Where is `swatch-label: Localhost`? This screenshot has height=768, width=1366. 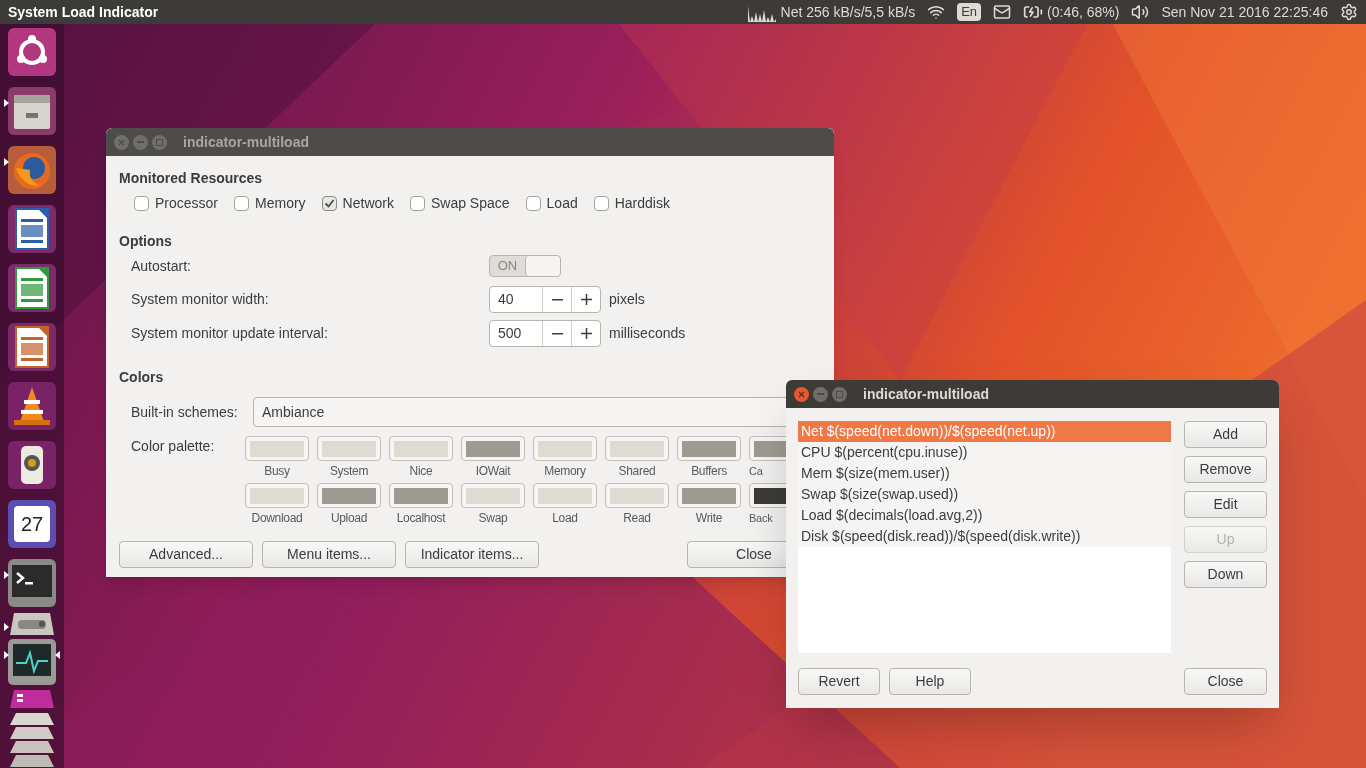
swatch-label: Localhost is located at coordinates (421, 518).